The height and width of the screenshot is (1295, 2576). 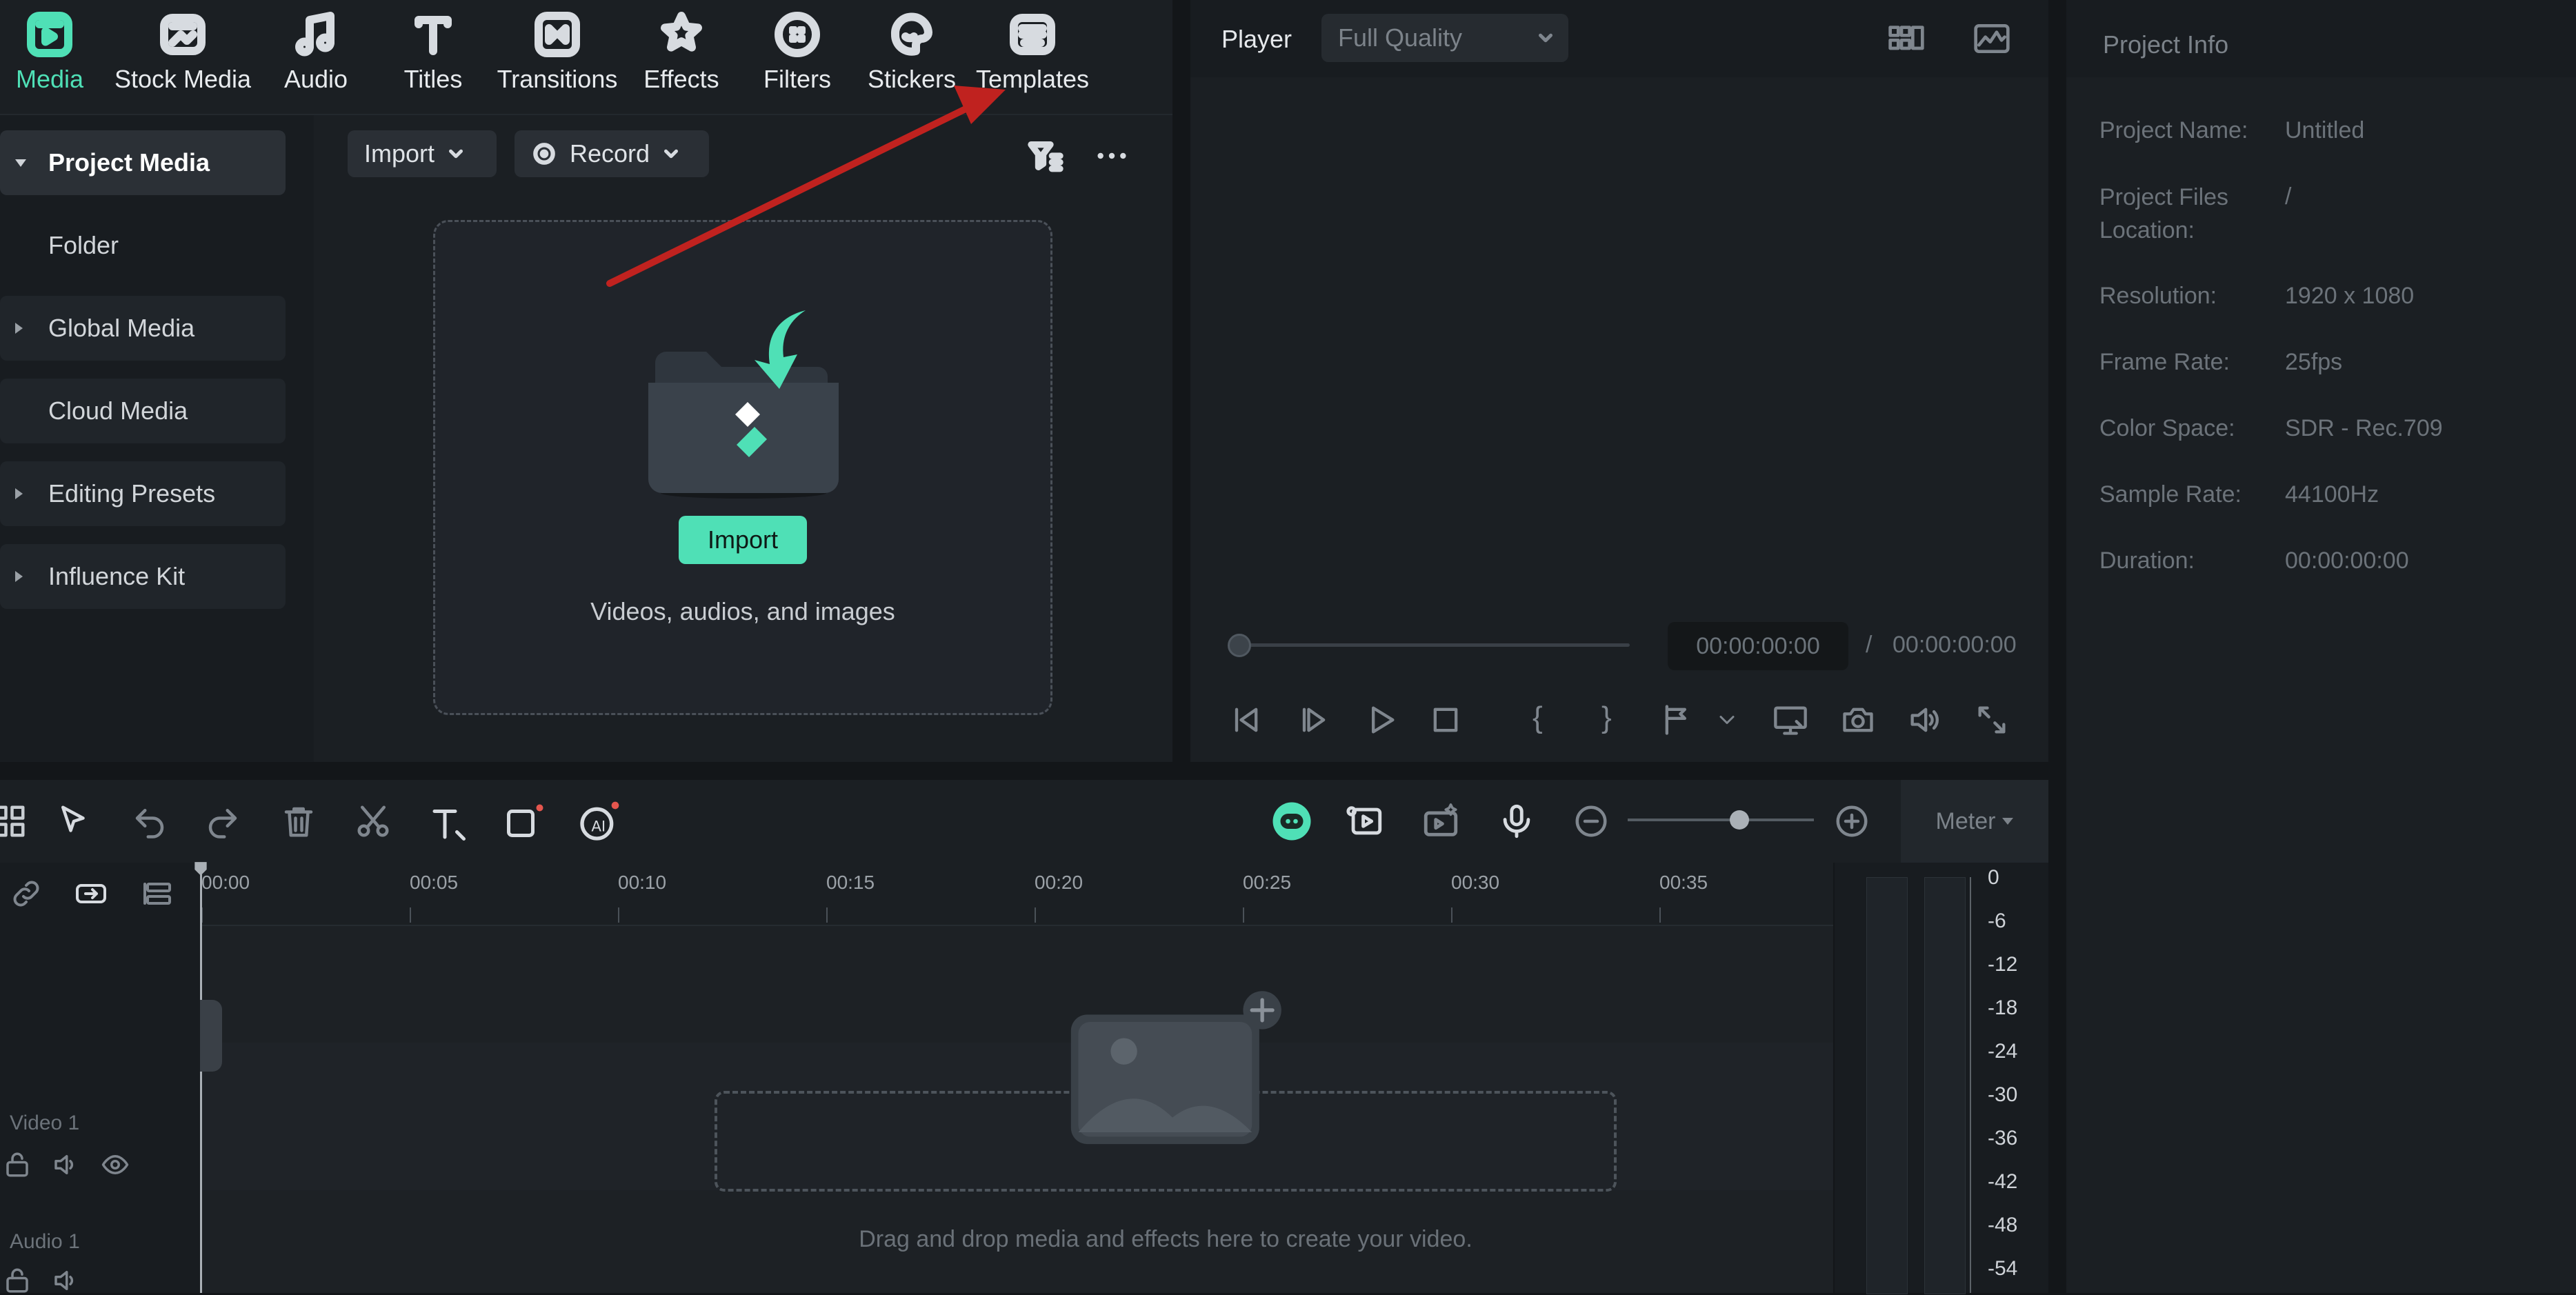 What do you see at coordinates (1032, 55) in the screenshot?
I see `tab-templates: Templates` at bounding box center [1032, 55].